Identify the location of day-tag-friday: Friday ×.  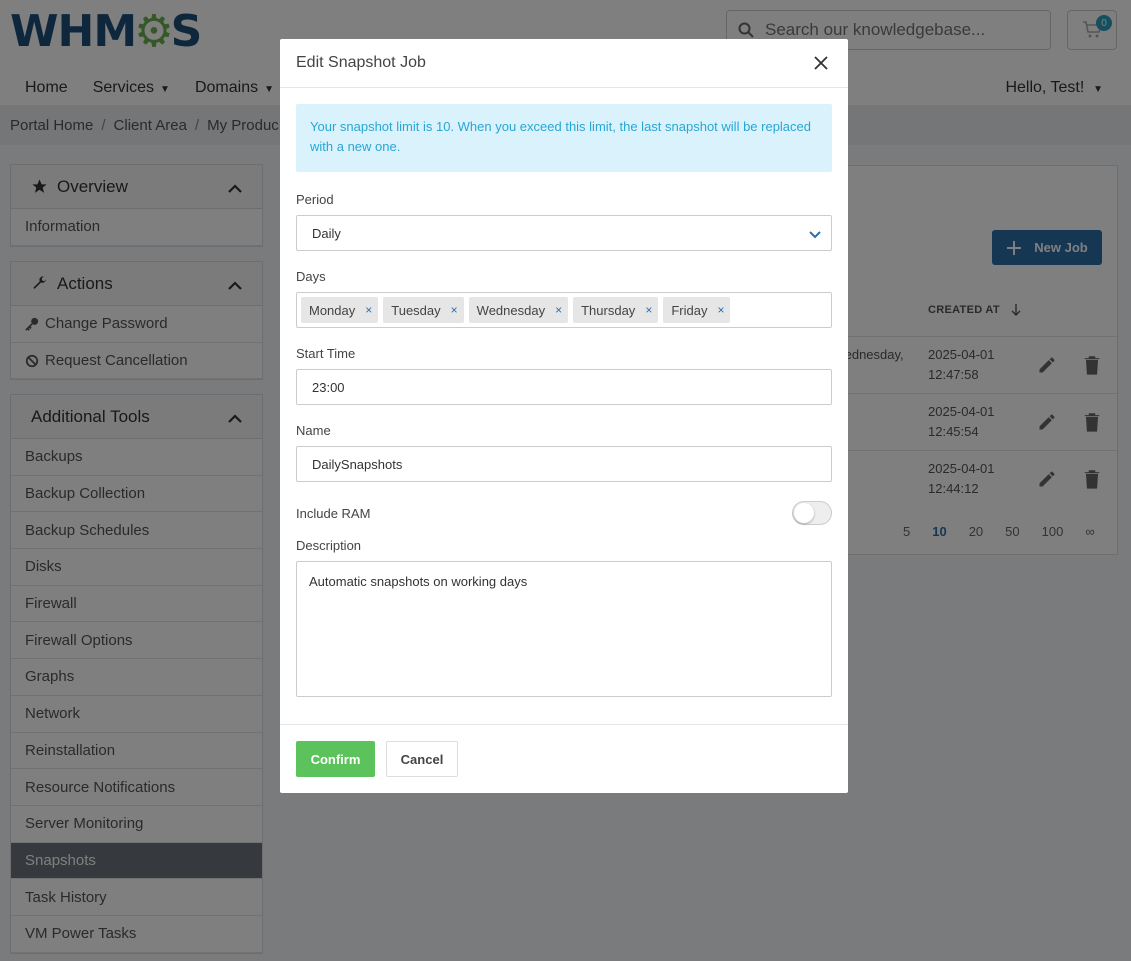
(697, 310).